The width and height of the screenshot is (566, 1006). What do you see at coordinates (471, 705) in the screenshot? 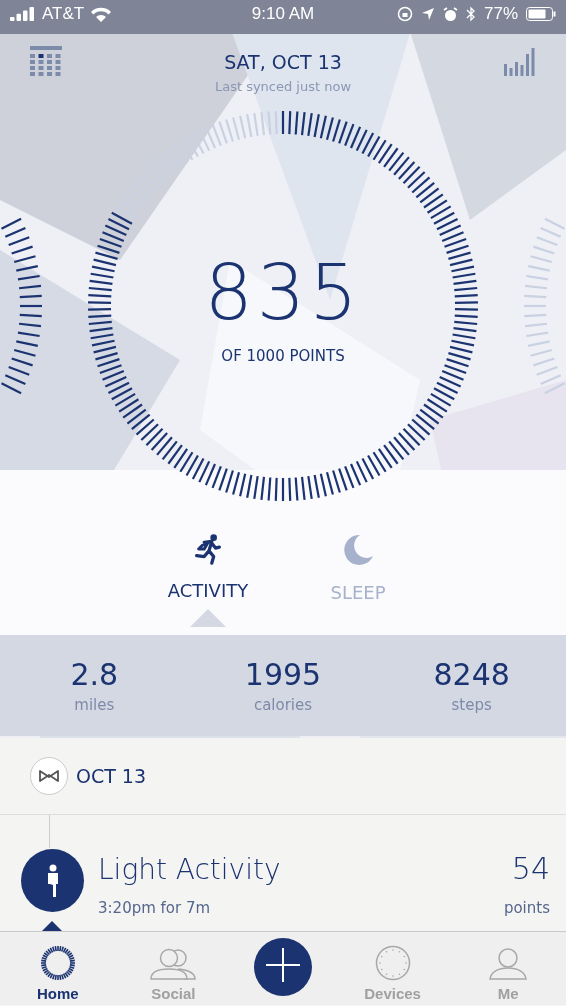
I see `stat-unit: steps` at bounding box center [471, 705].